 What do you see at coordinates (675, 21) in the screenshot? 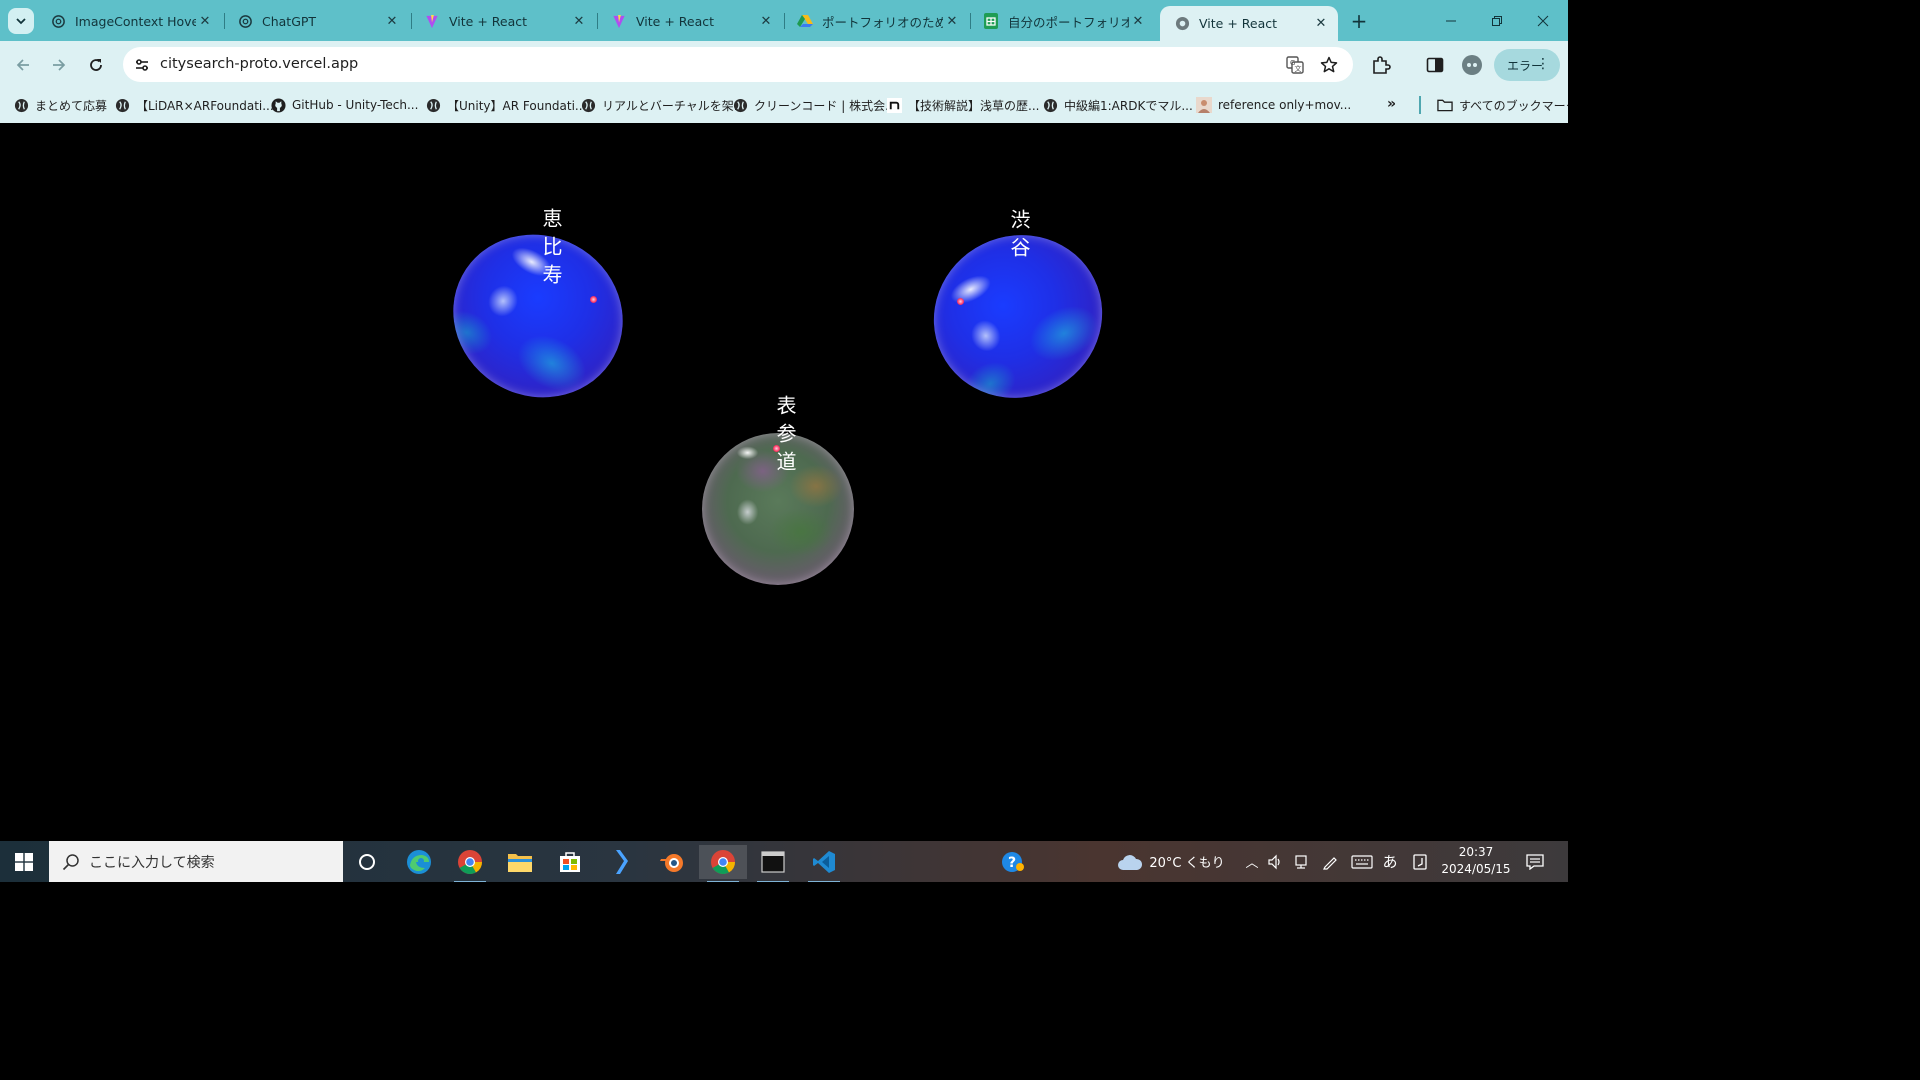
I see `tab-title: Vite + React` at bounding box center [675, 21].